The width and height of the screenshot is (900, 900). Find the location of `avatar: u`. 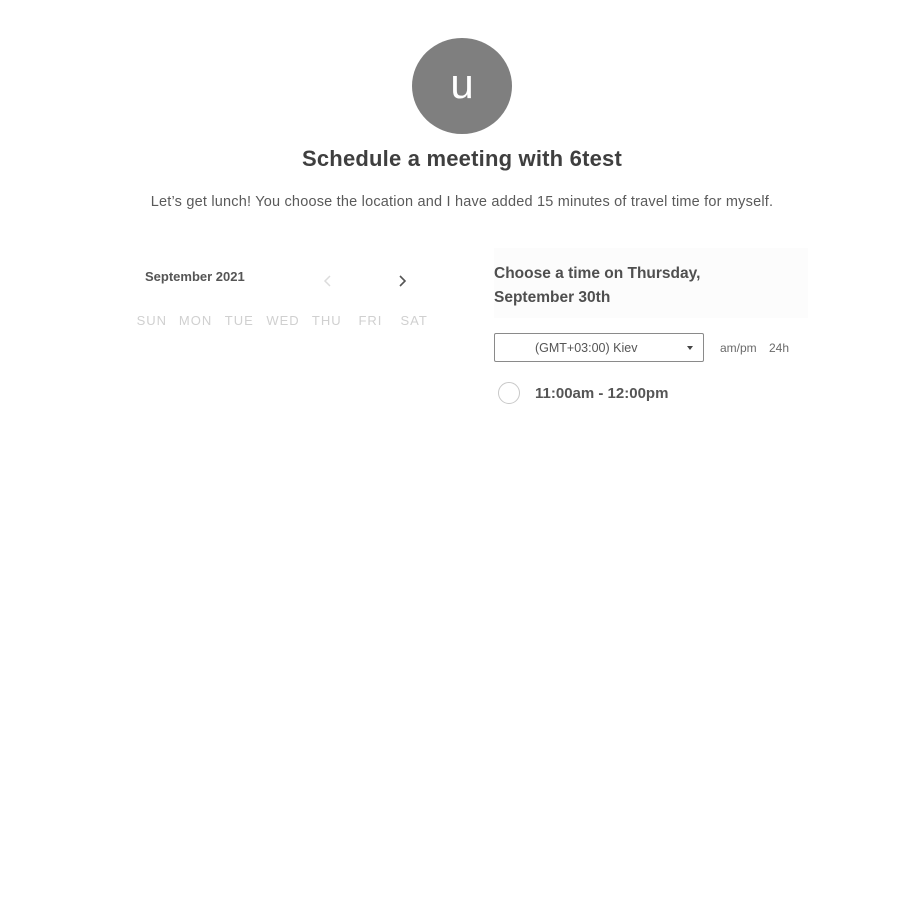

avatar: u is located at coordinates (462, 86).